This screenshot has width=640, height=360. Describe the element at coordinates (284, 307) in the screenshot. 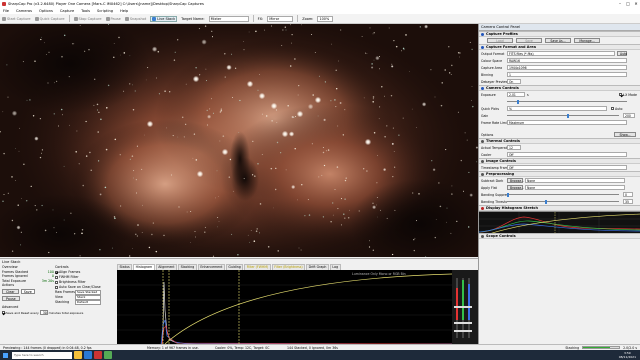

I see `stack-histogram: Luminance Only Mono or RGB Bin` at that location.